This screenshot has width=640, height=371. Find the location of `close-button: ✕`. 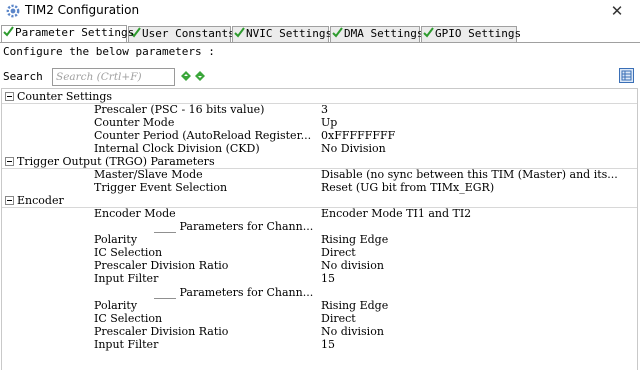

close-button: ✕ is located at coordinates (617, 12).